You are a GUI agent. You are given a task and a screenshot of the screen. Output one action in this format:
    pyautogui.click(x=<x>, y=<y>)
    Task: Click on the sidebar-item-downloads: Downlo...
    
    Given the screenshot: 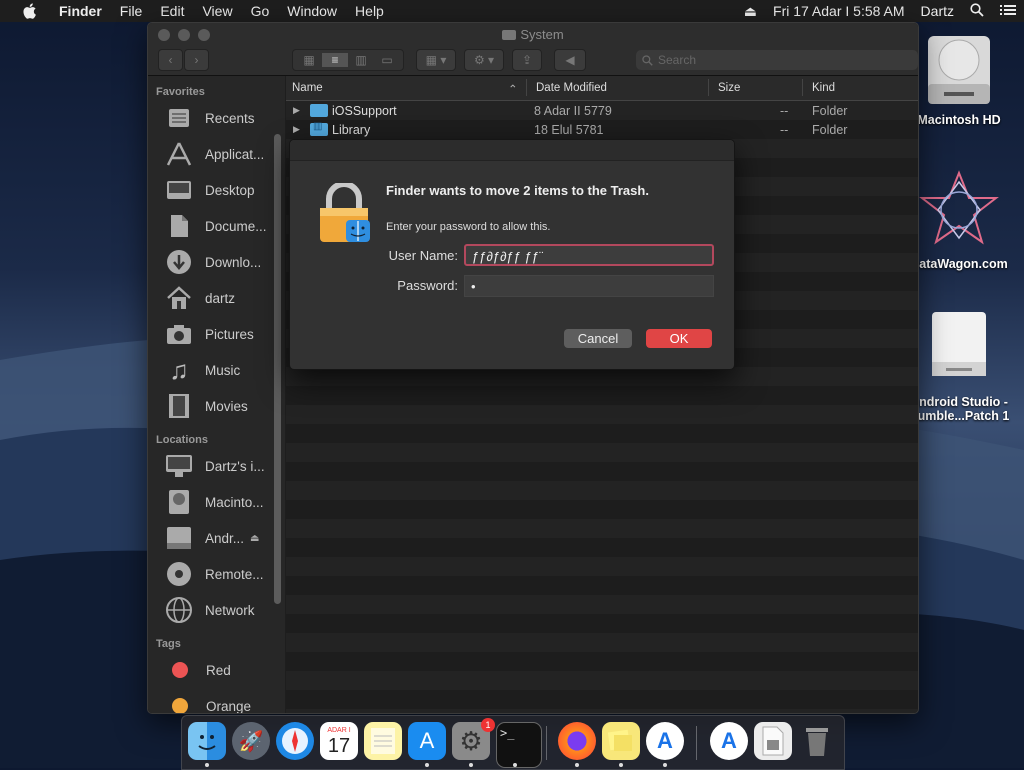 What is the action you would take?
    pyautogui.click(x=216, y=262)
    